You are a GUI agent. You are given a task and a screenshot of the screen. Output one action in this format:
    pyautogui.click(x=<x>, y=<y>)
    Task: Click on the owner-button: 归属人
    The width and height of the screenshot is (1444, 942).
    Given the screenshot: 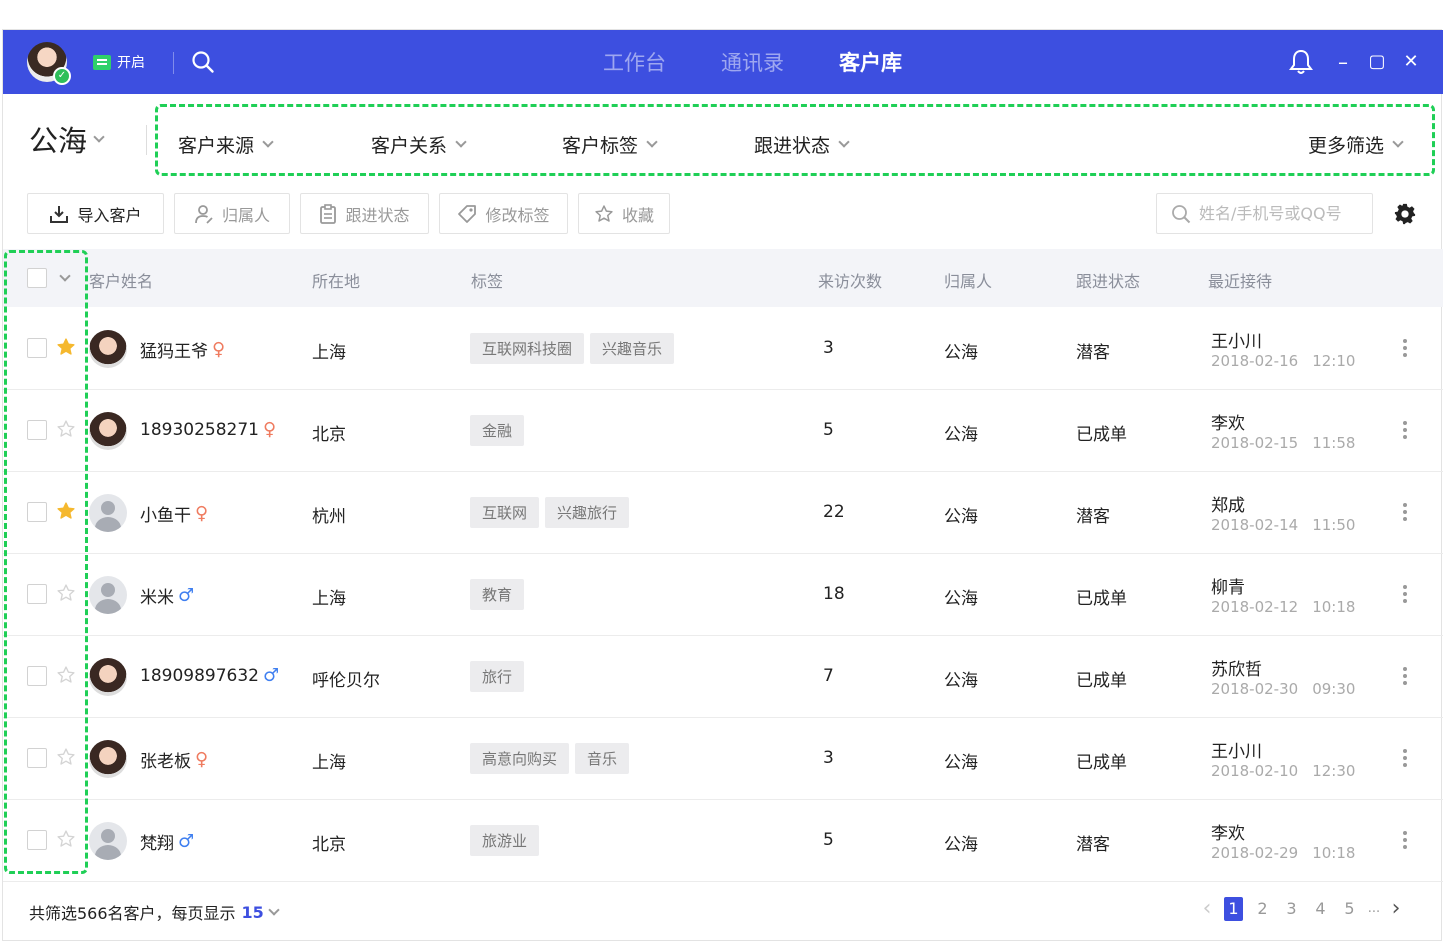 What is the action you would take?
    pyautogui.click(x=232, y=213)
    